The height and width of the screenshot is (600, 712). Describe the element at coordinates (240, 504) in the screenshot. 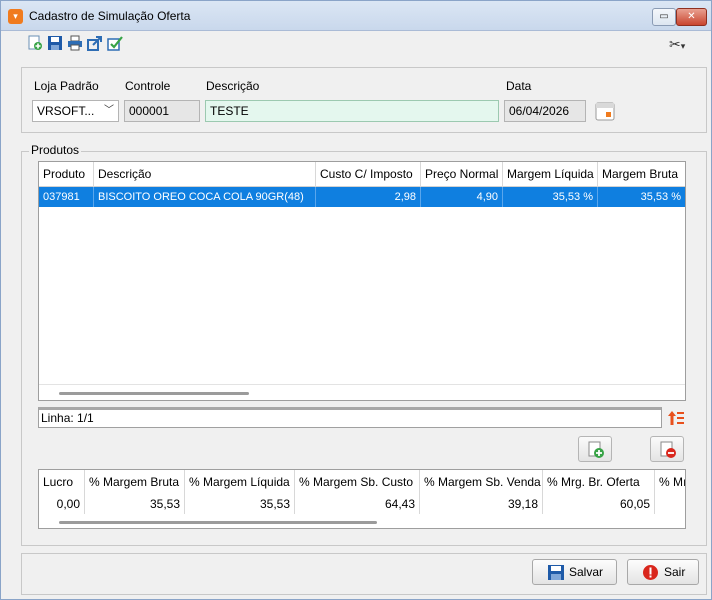

I see `val-pct-margem-liquida: 35,53` at that location.